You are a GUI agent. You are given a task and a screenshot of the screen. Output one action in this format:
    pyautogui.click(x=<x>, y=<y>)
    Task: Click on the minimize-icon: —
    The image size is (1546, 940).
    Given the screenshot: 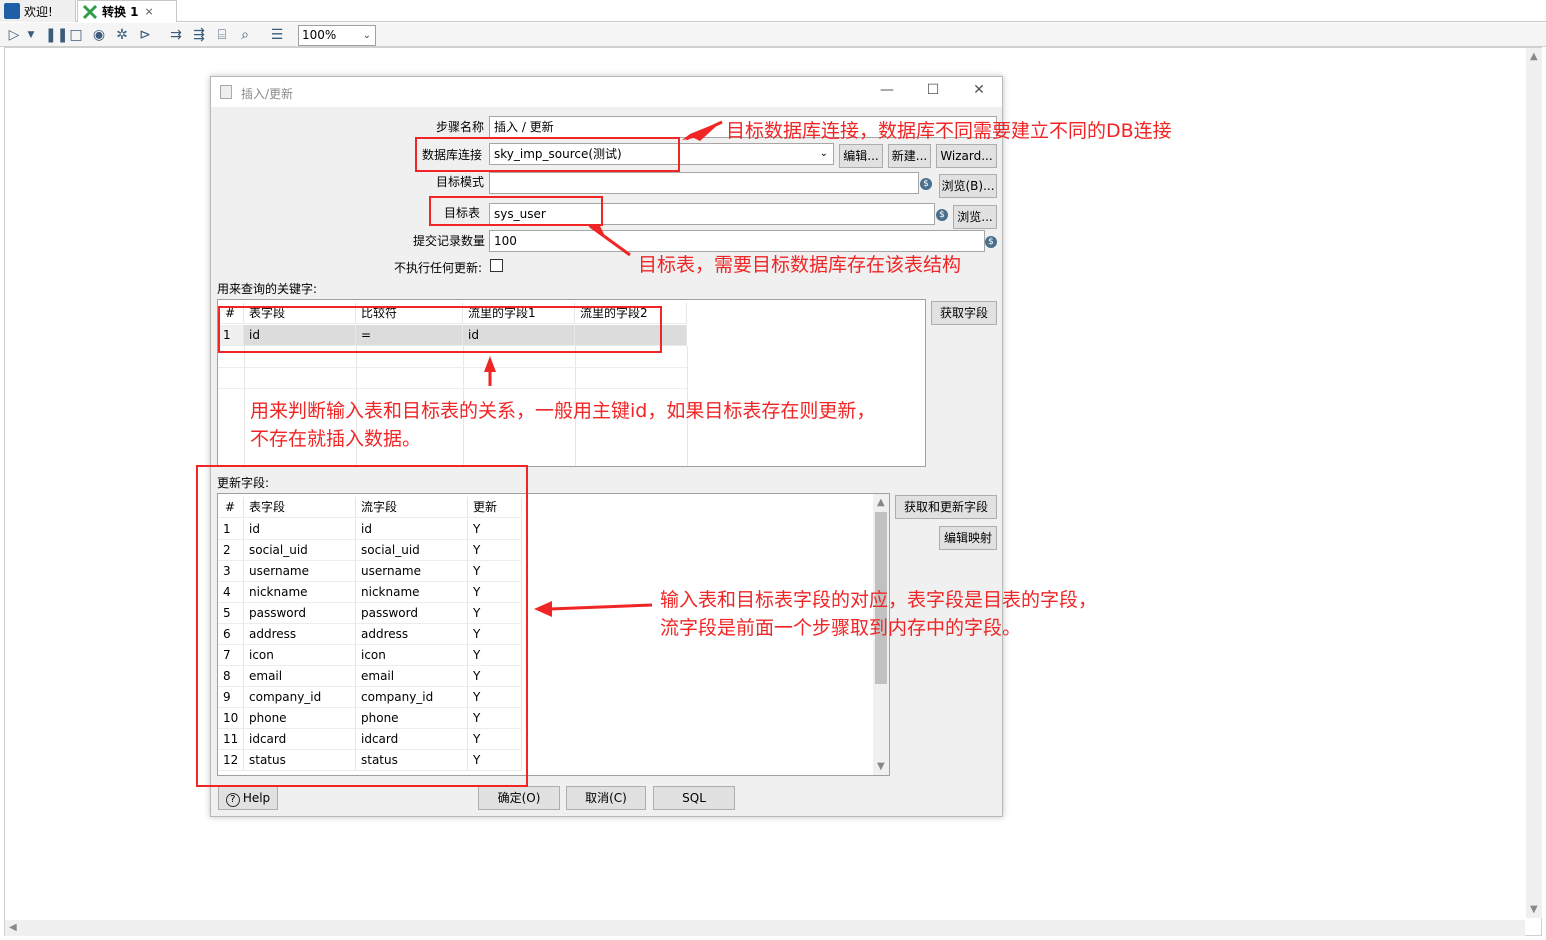 What is the action you would take?
    pyautogui.click(x=887, y=92)
    